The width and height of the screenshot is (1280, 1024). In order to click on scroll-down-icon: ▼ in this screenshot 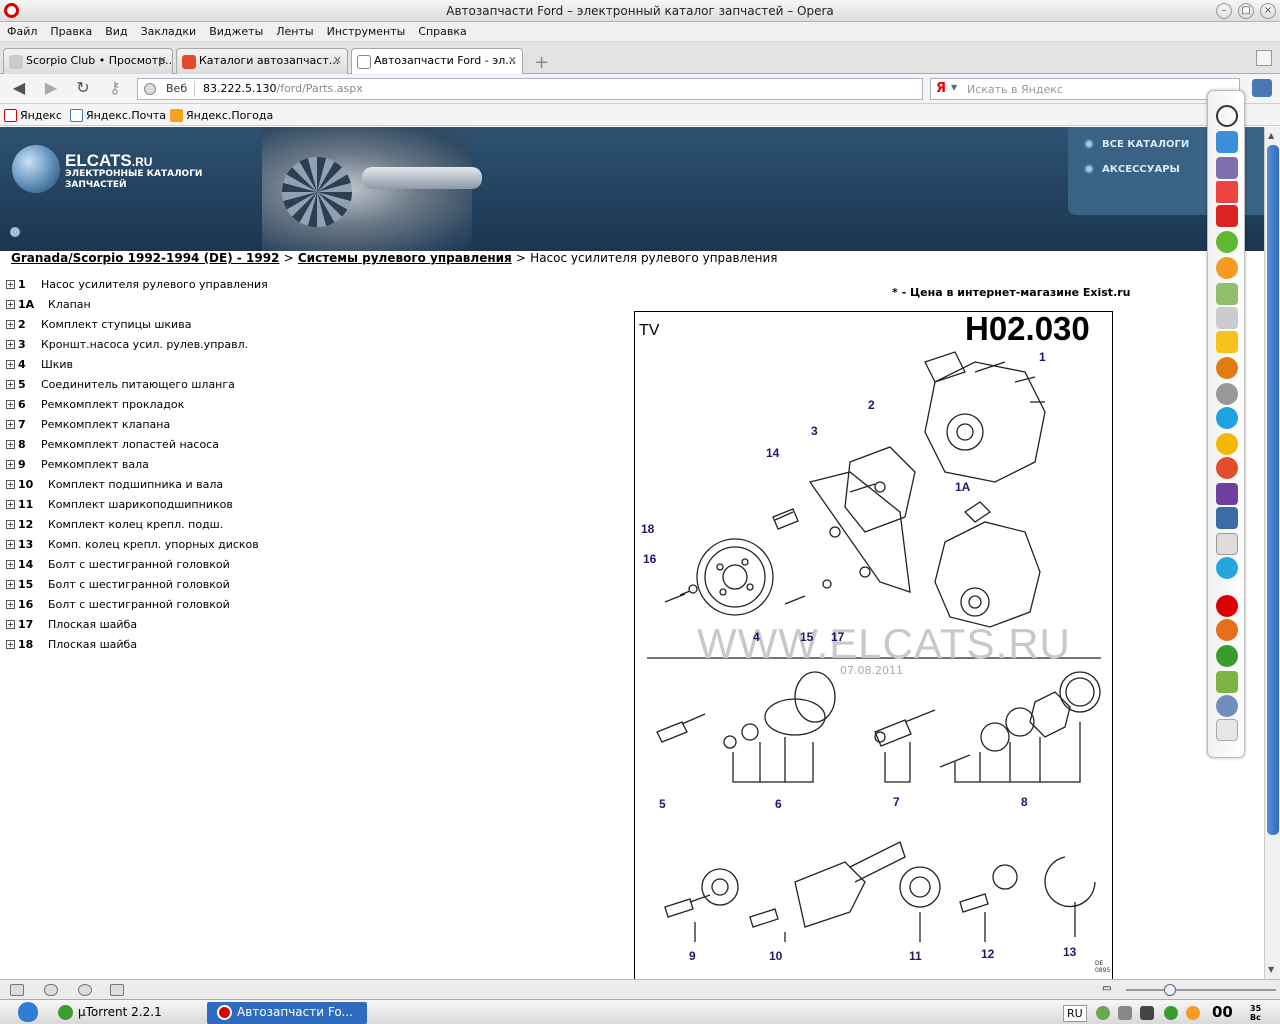, I will do `click(1271, 969)`.